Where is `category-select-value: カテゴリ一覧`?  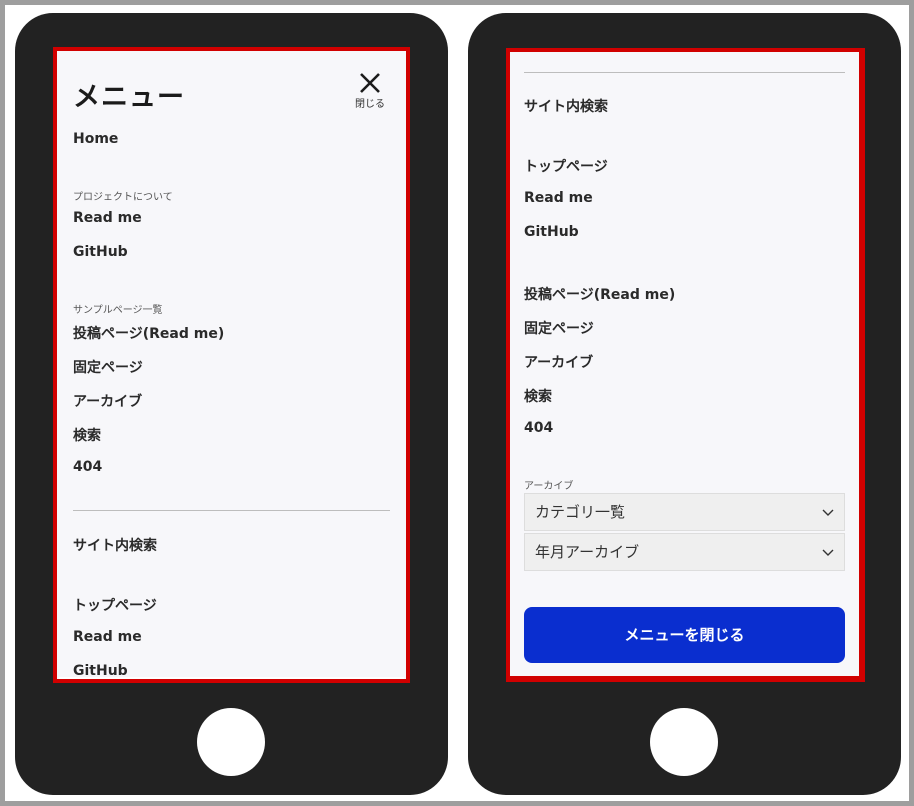 category-select-value: カテゴリ一覧 is located at coordinates (580, 512).